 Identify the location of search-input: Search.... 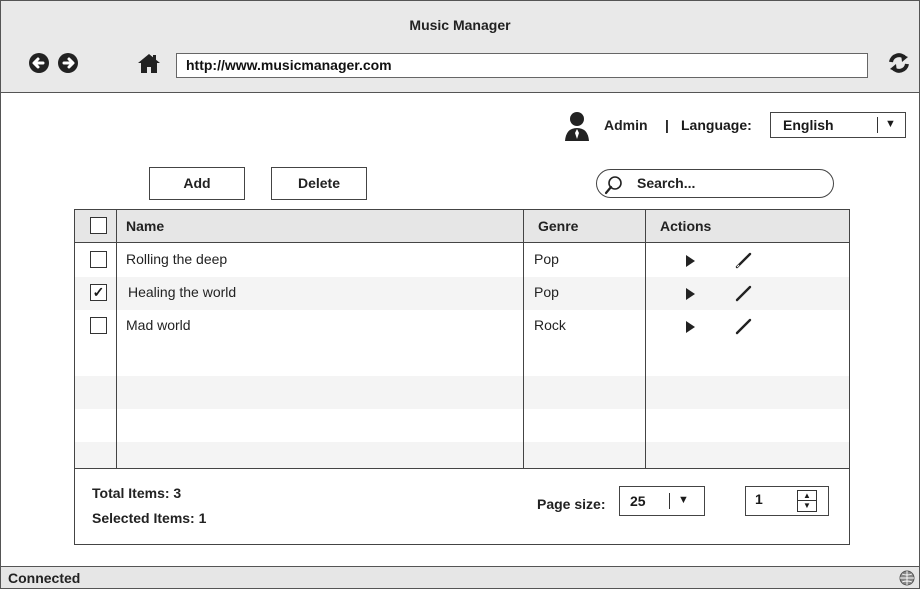
(715, 183).